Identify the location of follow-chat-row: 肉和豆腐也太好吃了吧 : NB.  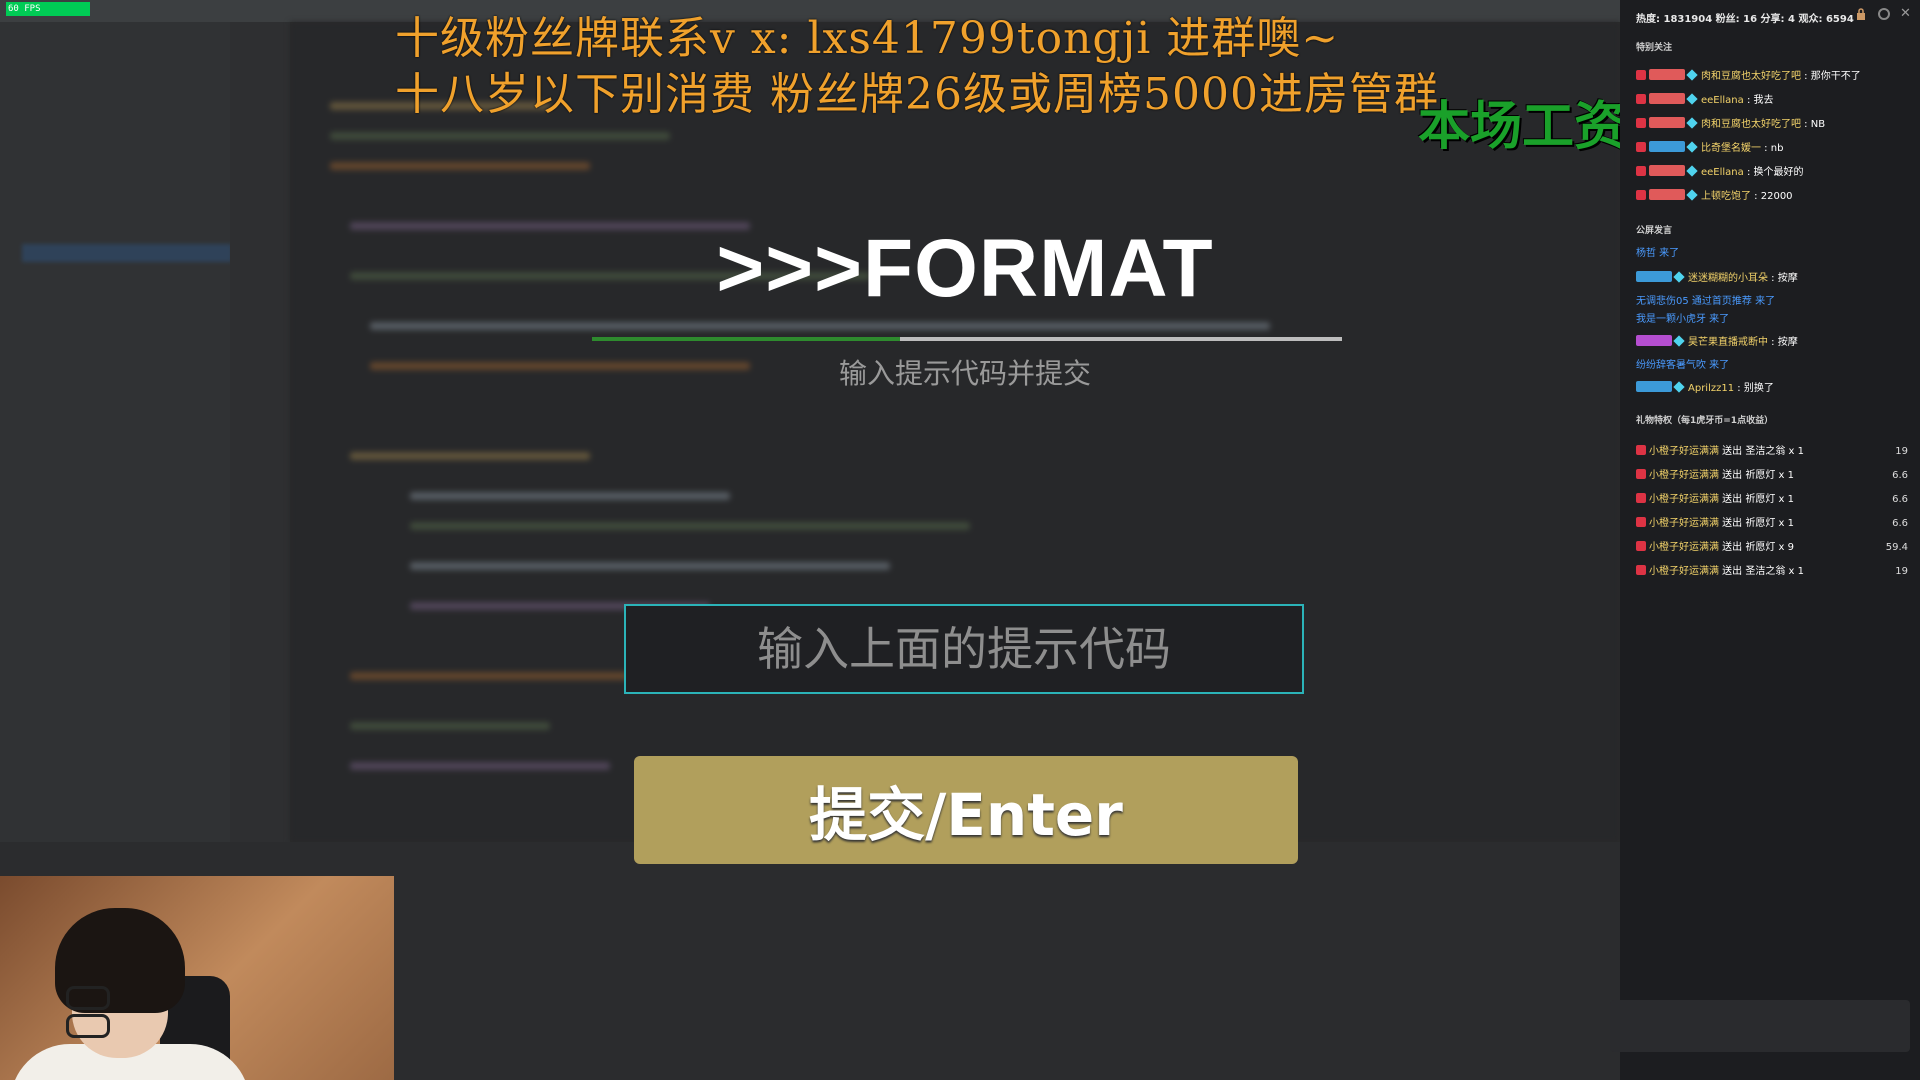
(1730, 125).